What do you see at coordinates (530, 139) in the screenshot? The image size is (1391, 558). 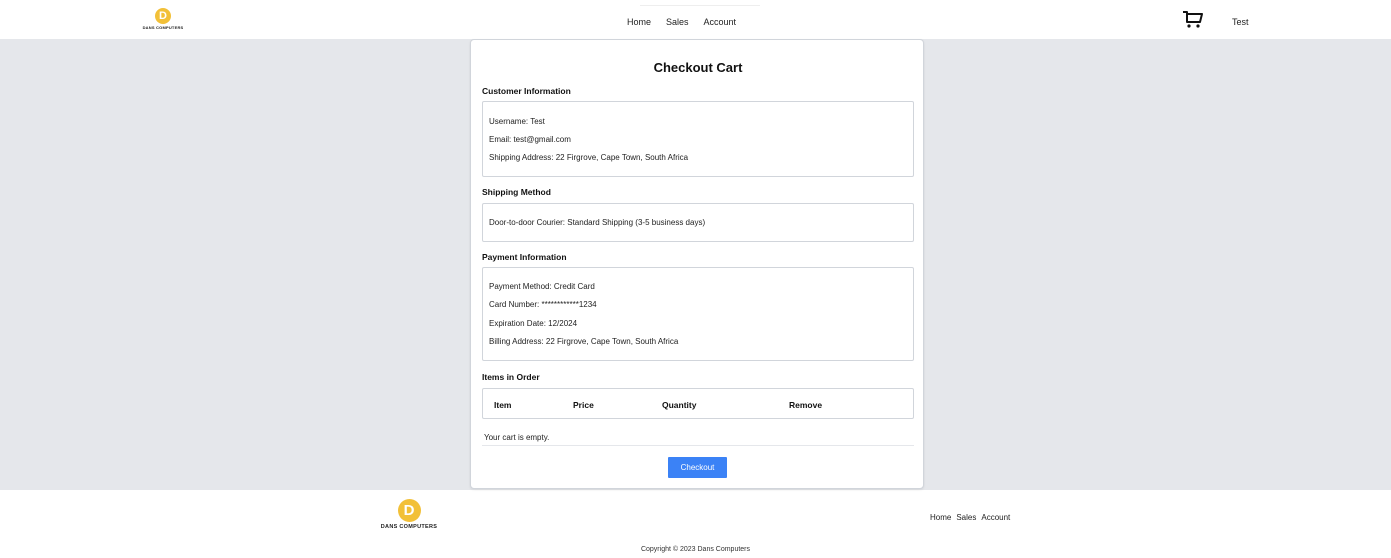 I see `email-text: Email: test@gmail.com` at bounding box center [530, 139].